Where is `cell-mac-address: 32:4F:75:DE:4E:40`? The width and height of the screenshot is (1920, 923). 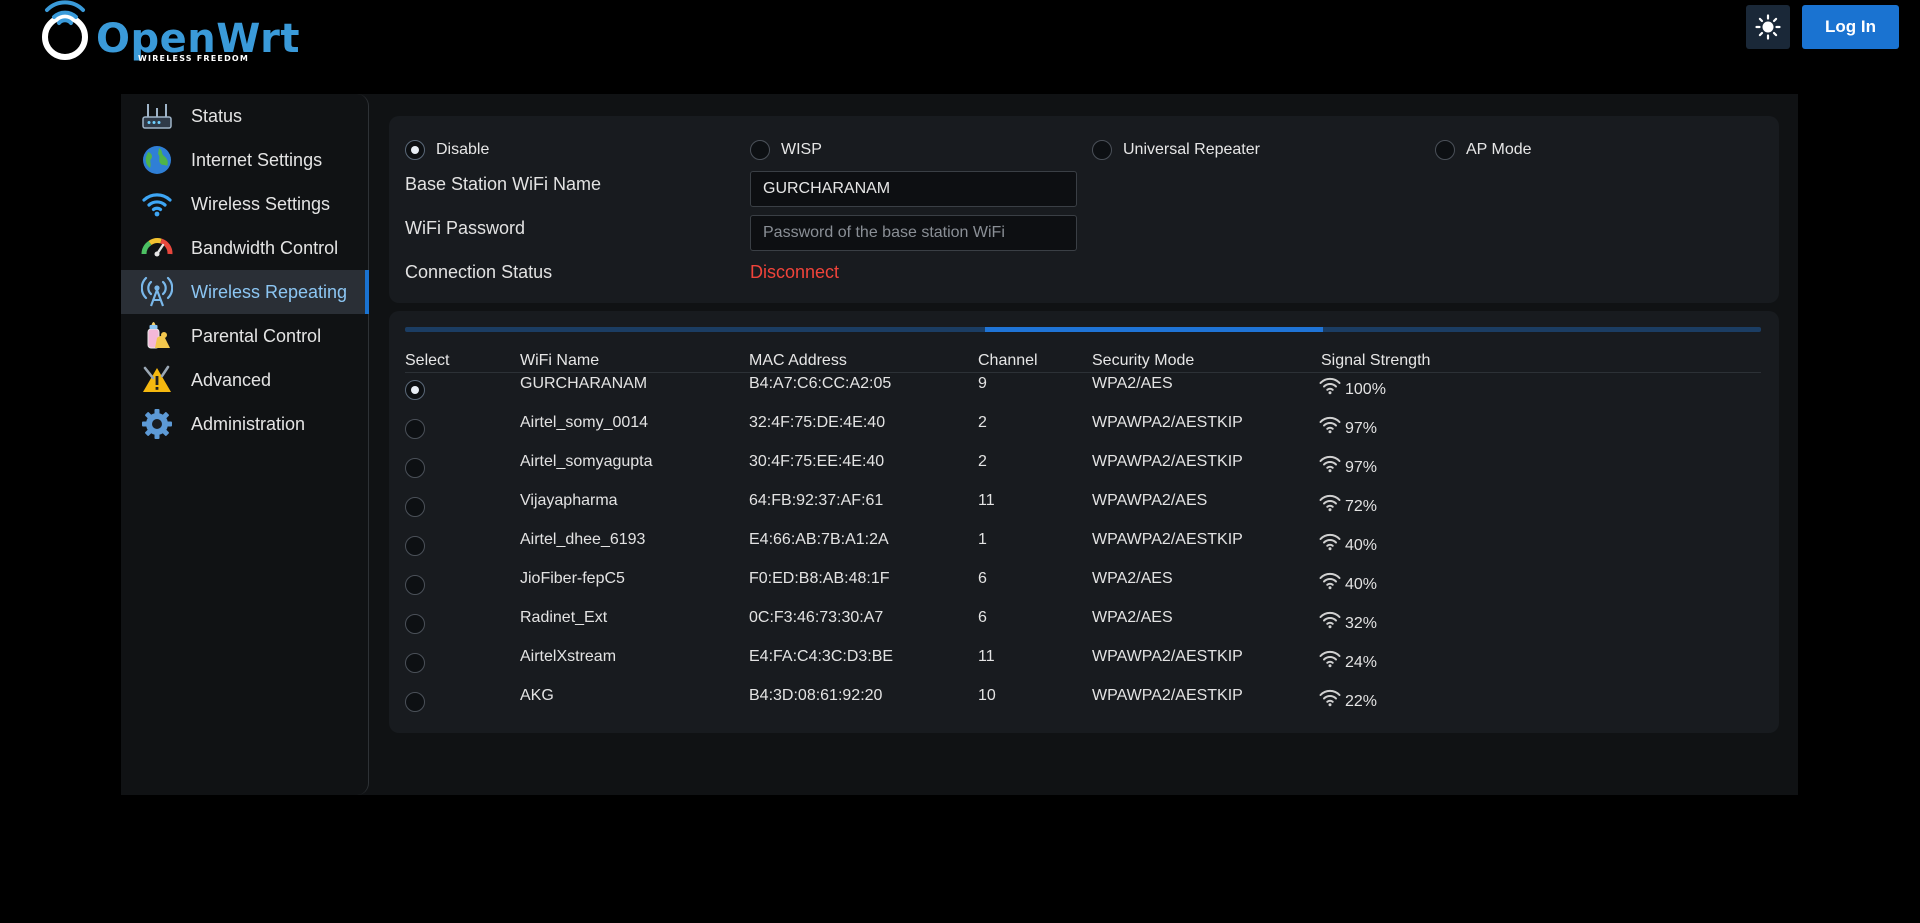
cell-mac-address: 32:4F:75:DE:4E:40 is located at coordinates (817, 422).